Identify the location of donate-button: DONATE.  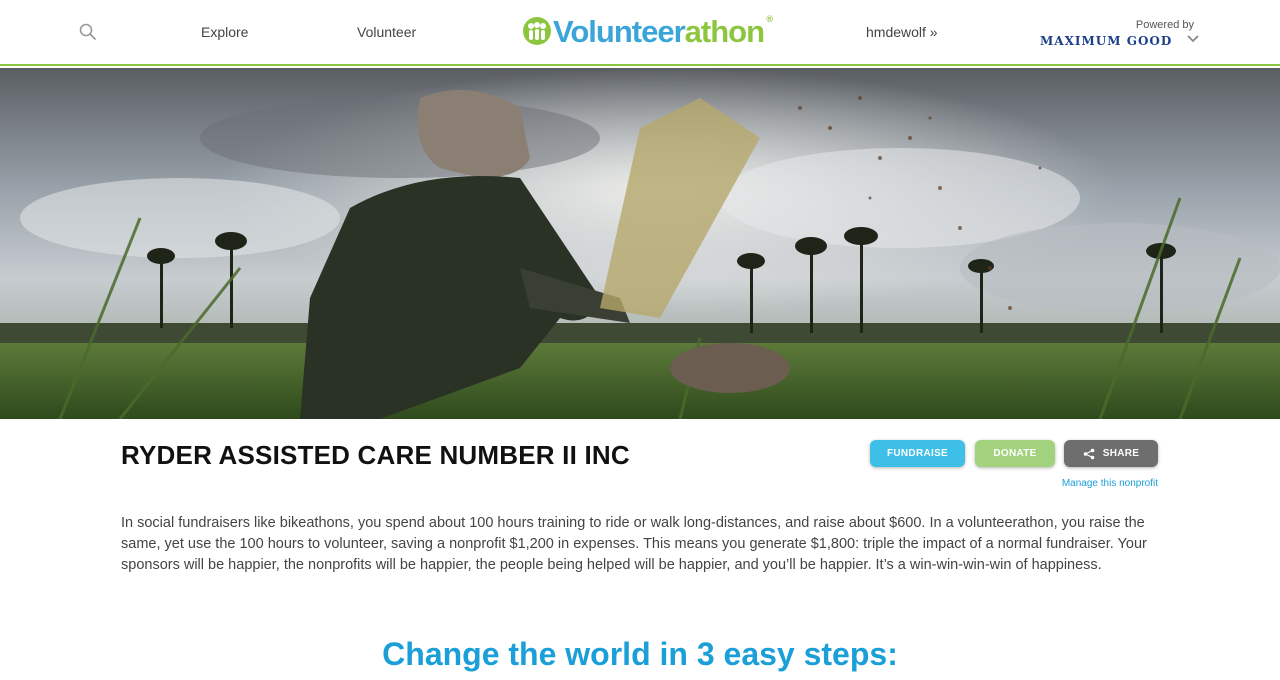
(1015, 453).